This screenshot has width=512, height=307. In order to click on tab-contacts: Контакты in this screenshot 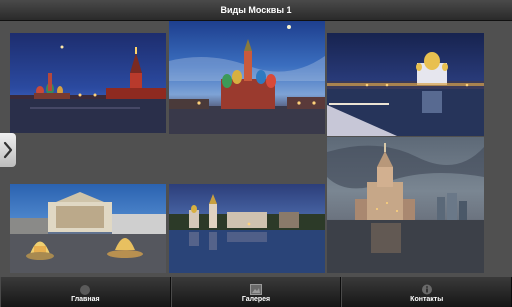, I will do `click(426, 292)`.